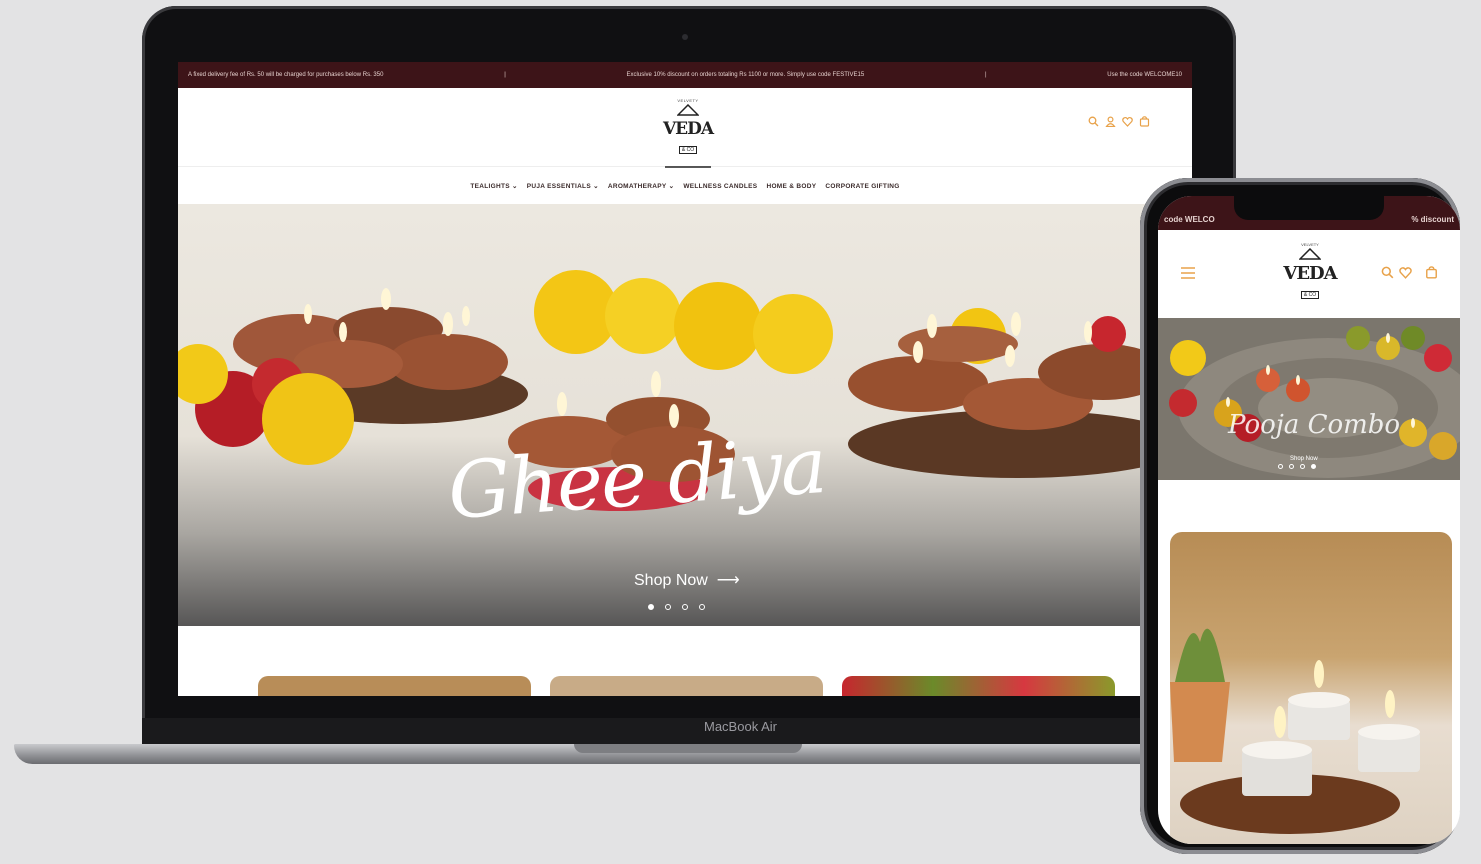 The width and height of the screenshot is (1481, 864). What do you see at coordinates (1309, 399) in the screenshot?
I see `phone-hero-banner: Pooja Combo Shop Now` at bounding box center [1309, 399].